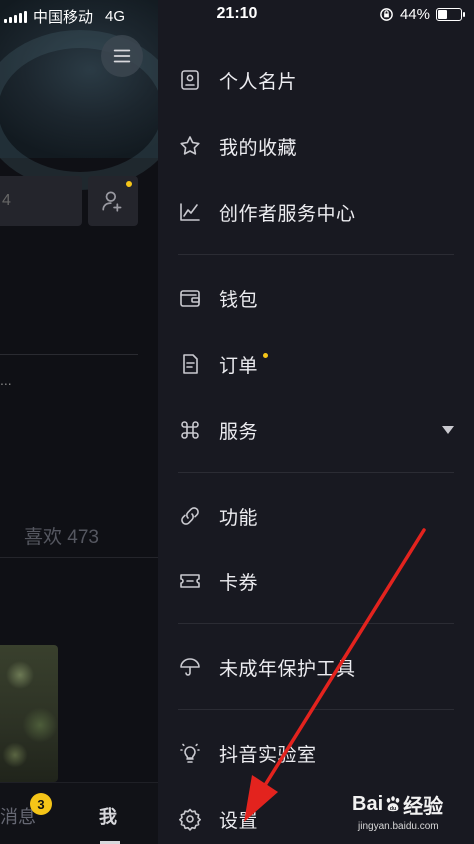 This screenshot has height=844, width=474. Describe the element at coordinates (414, 14) in the screenshot. I see `battery-percent: 44%` at that location.